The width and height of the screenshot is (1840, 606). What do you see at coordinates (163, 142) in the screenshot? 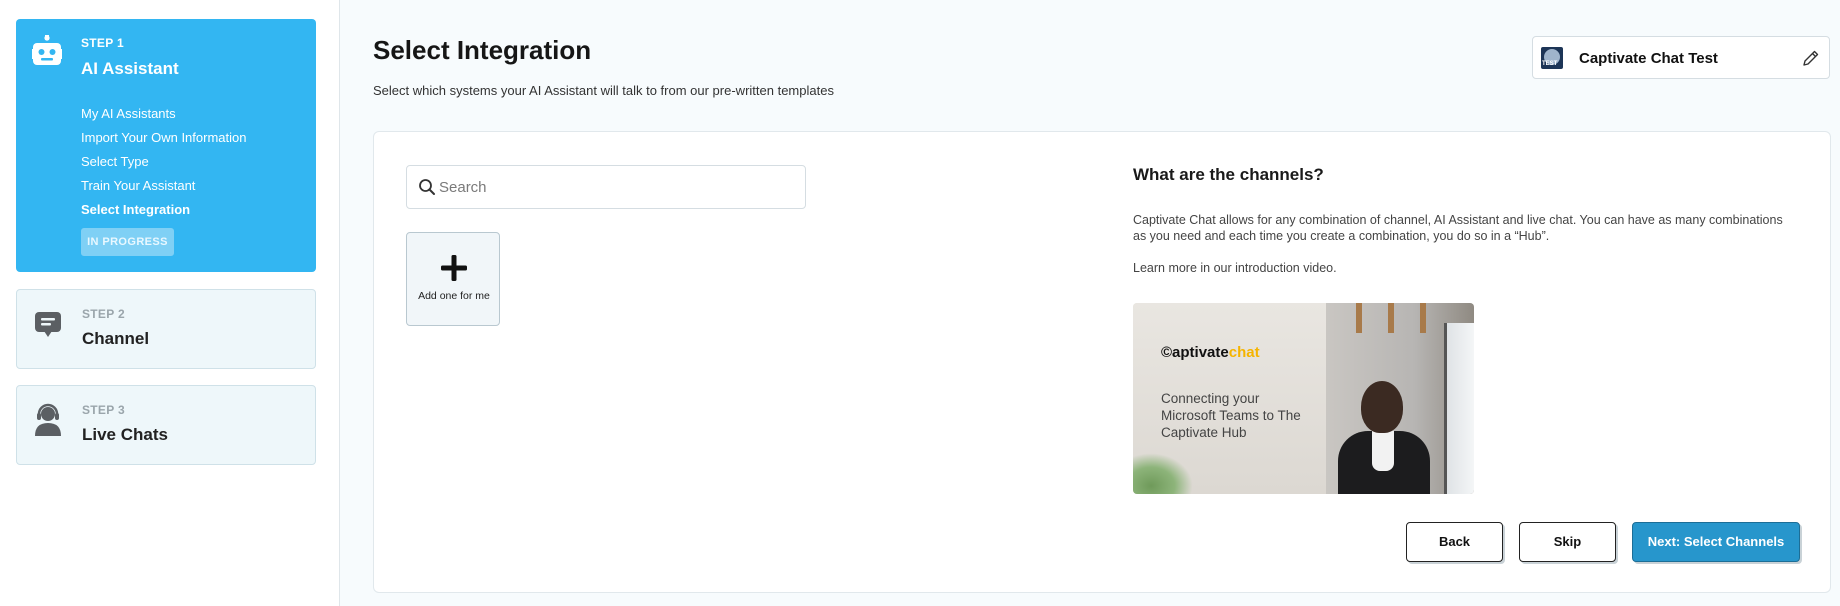
I see `substep-import-information: Import Your Own Information` at bounding box center [163, 142].